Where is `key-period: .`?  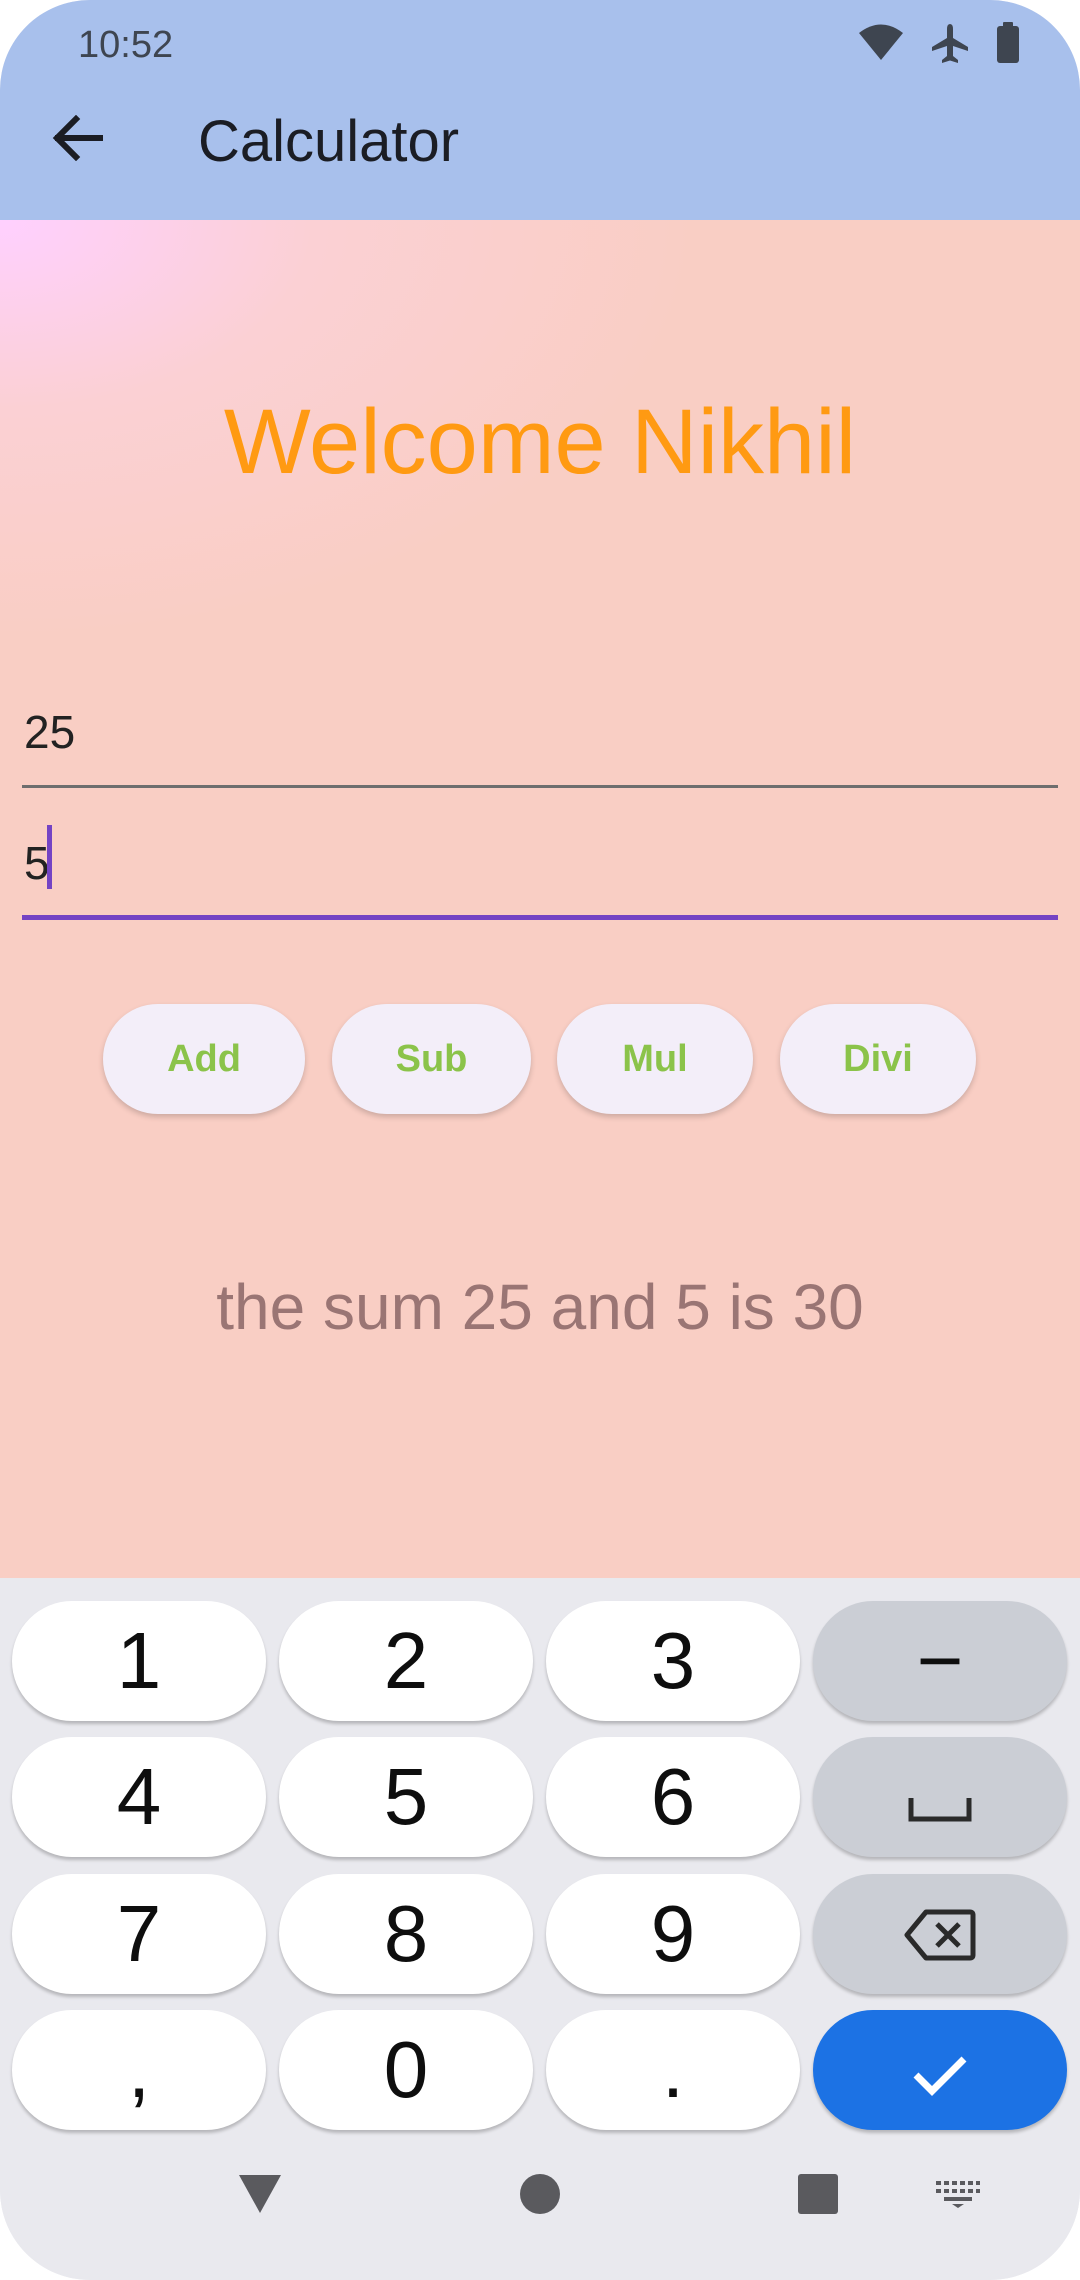 key-period: . is located at coordinates (673, 2070).